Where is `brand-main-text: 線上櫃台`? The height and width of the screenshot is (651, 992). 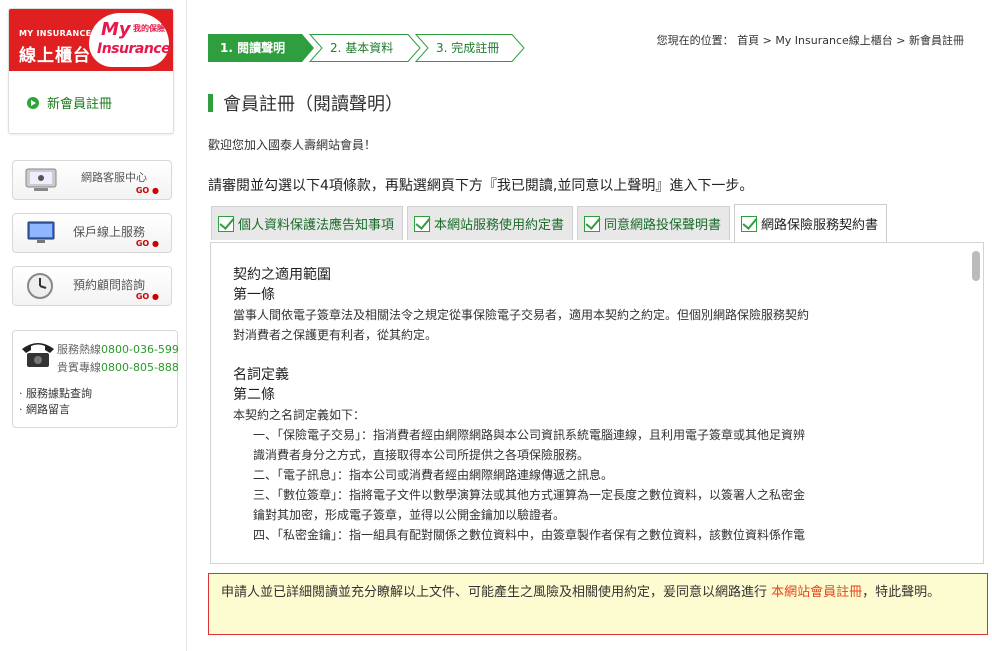 brand-main-text: 線上櫃台 is located at coordinates (55, 56).